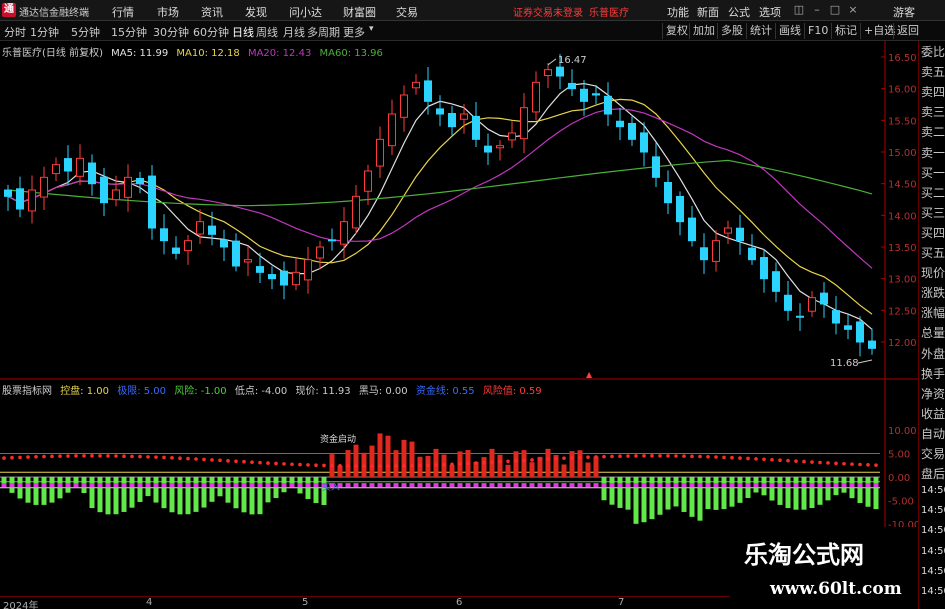  Describe the element at coordinates (845, 31) in the screenshot. I see `mark-button: 标记` at that location.